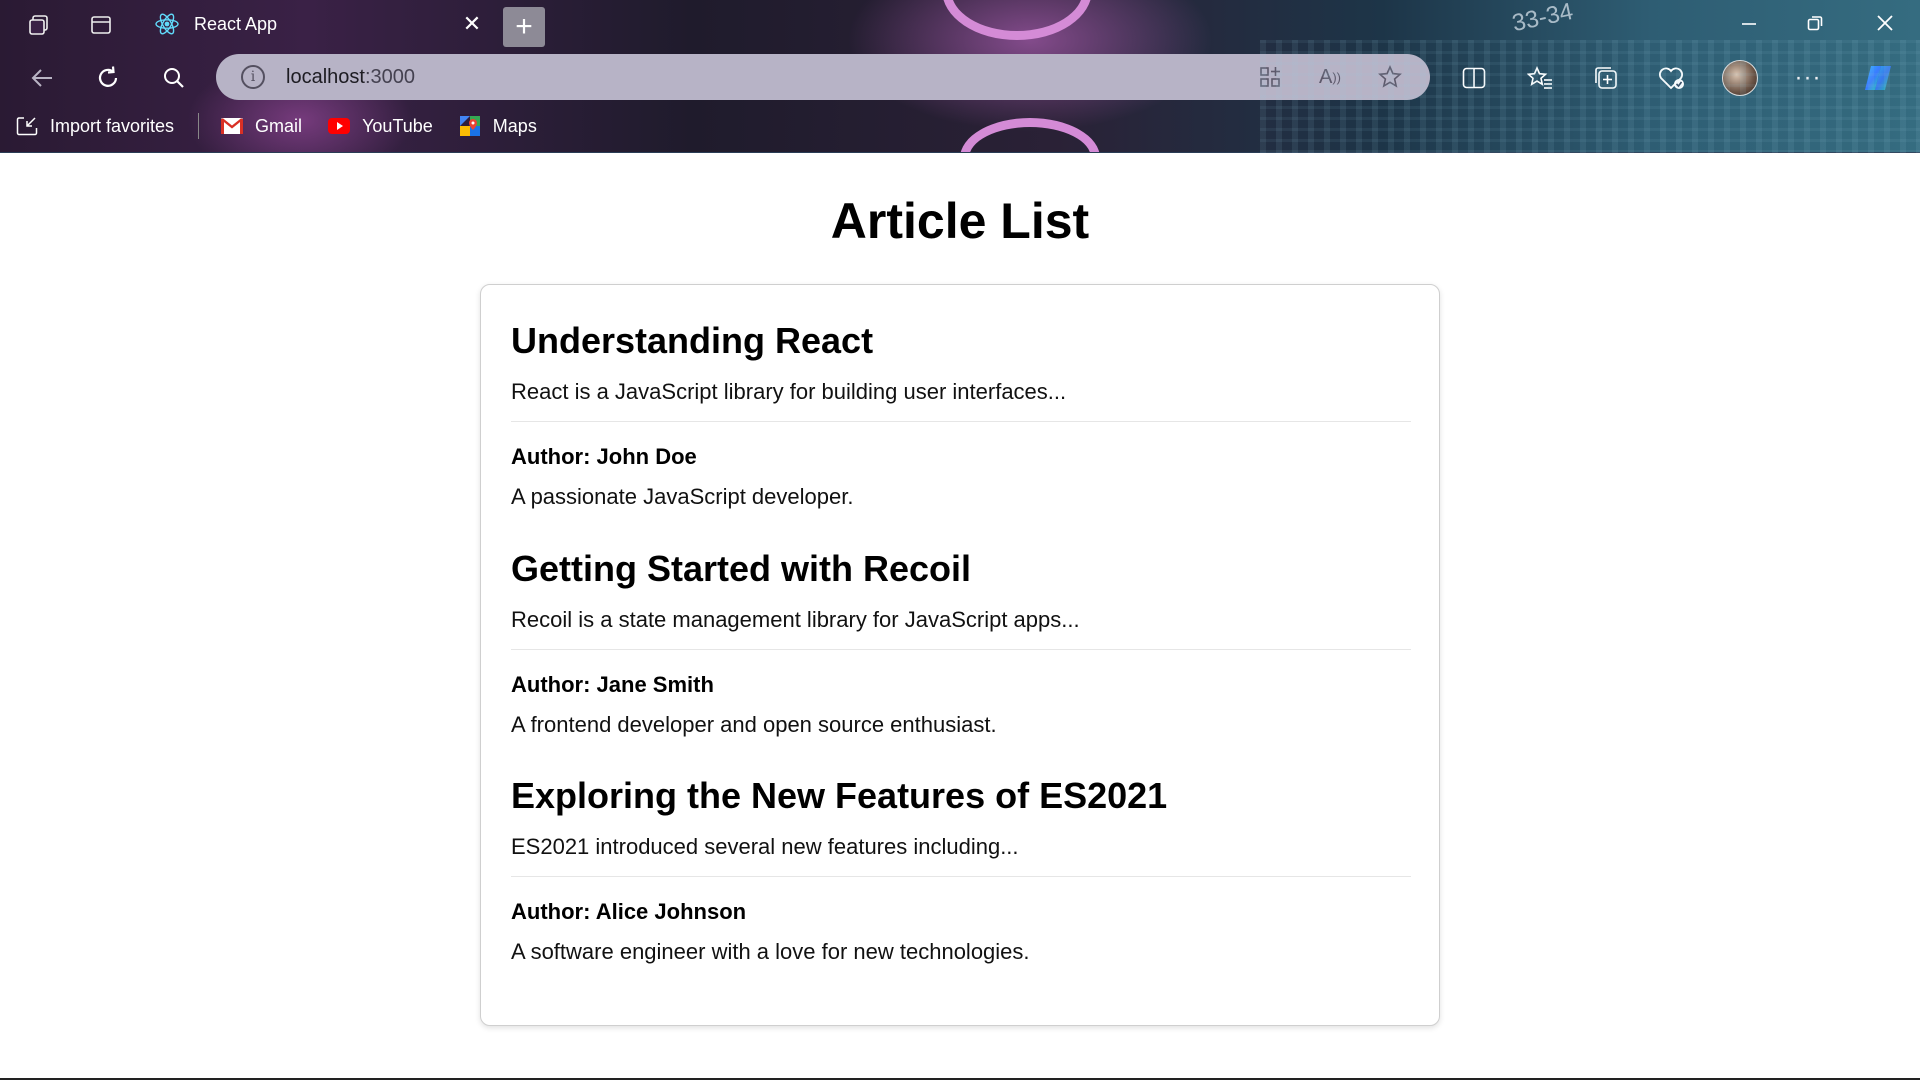 The image size is (1920, 1080). I want to click on vertical-tabs-icon, so click(101, 25).